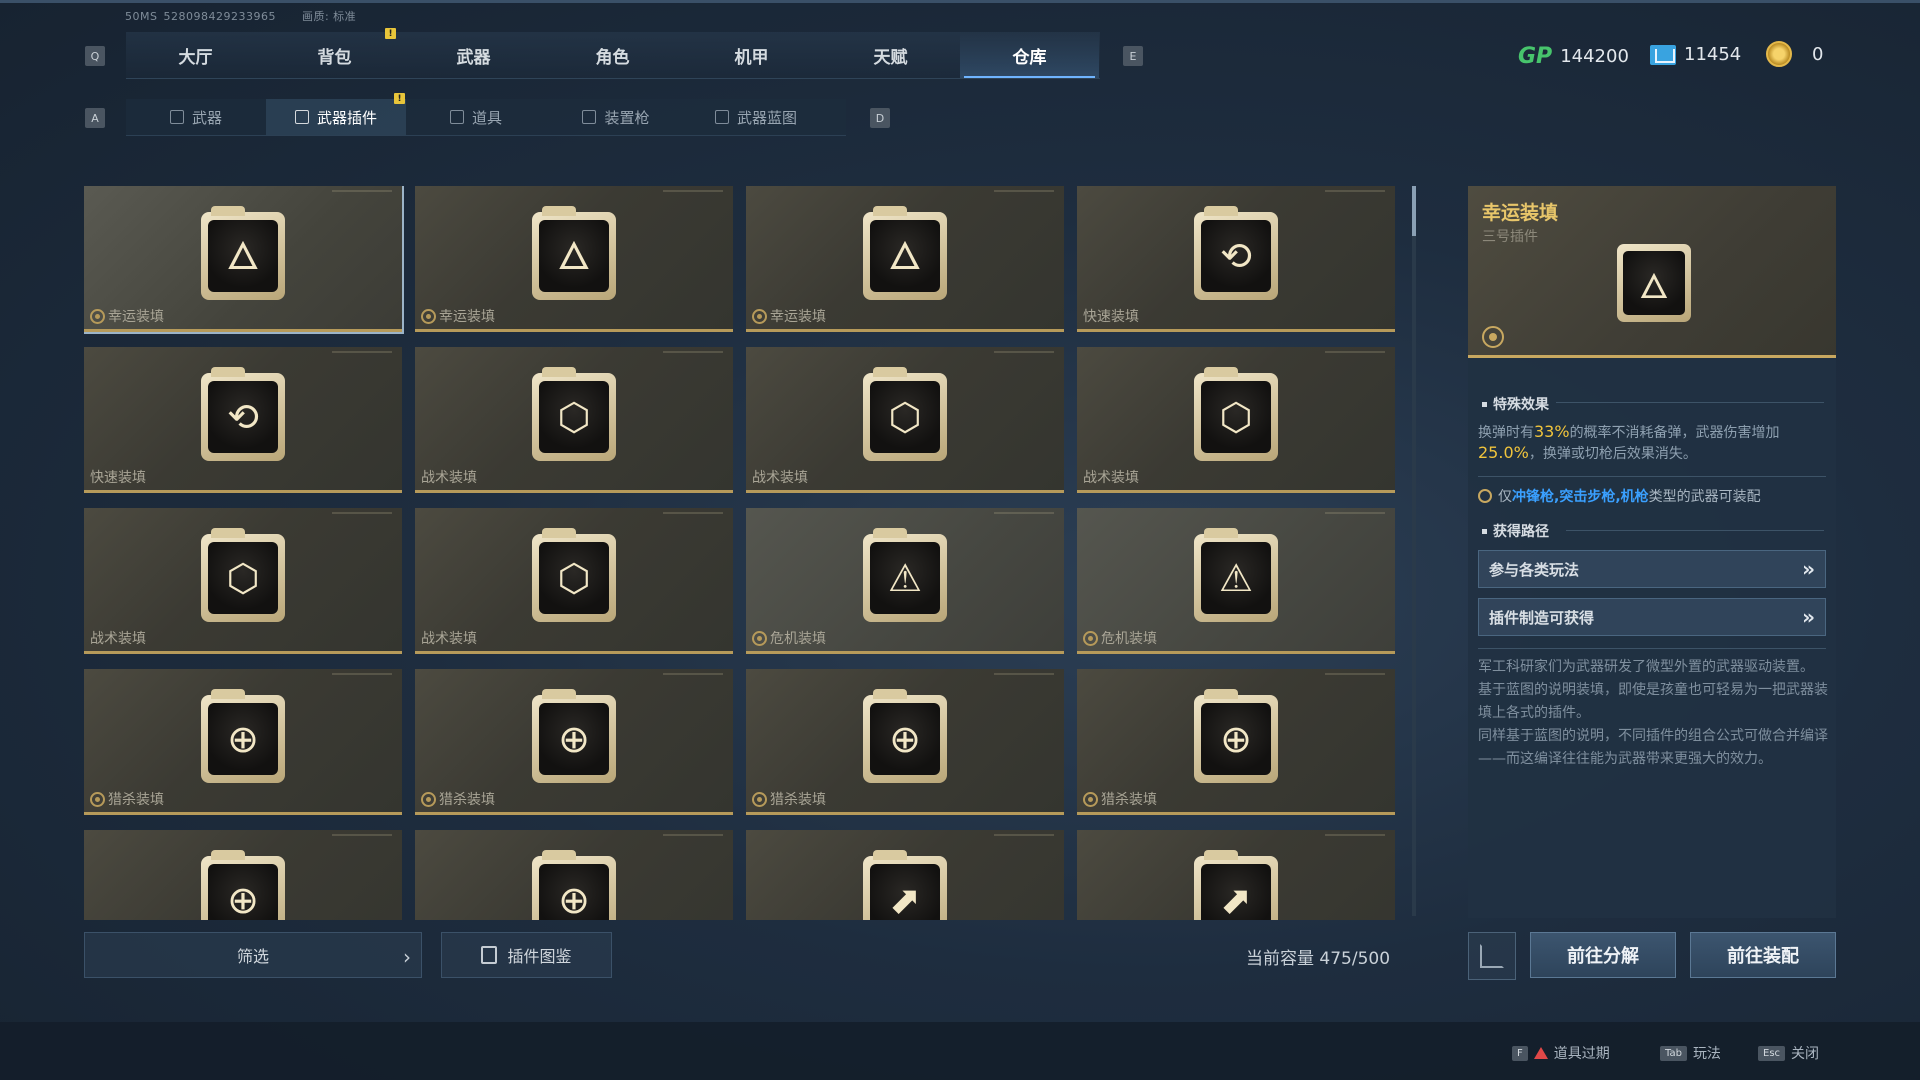 Image resolution: width=1920 pixels, height=1080 pixels. I want to click on detail-subtitle: 三号插件, so click(1510, 237).